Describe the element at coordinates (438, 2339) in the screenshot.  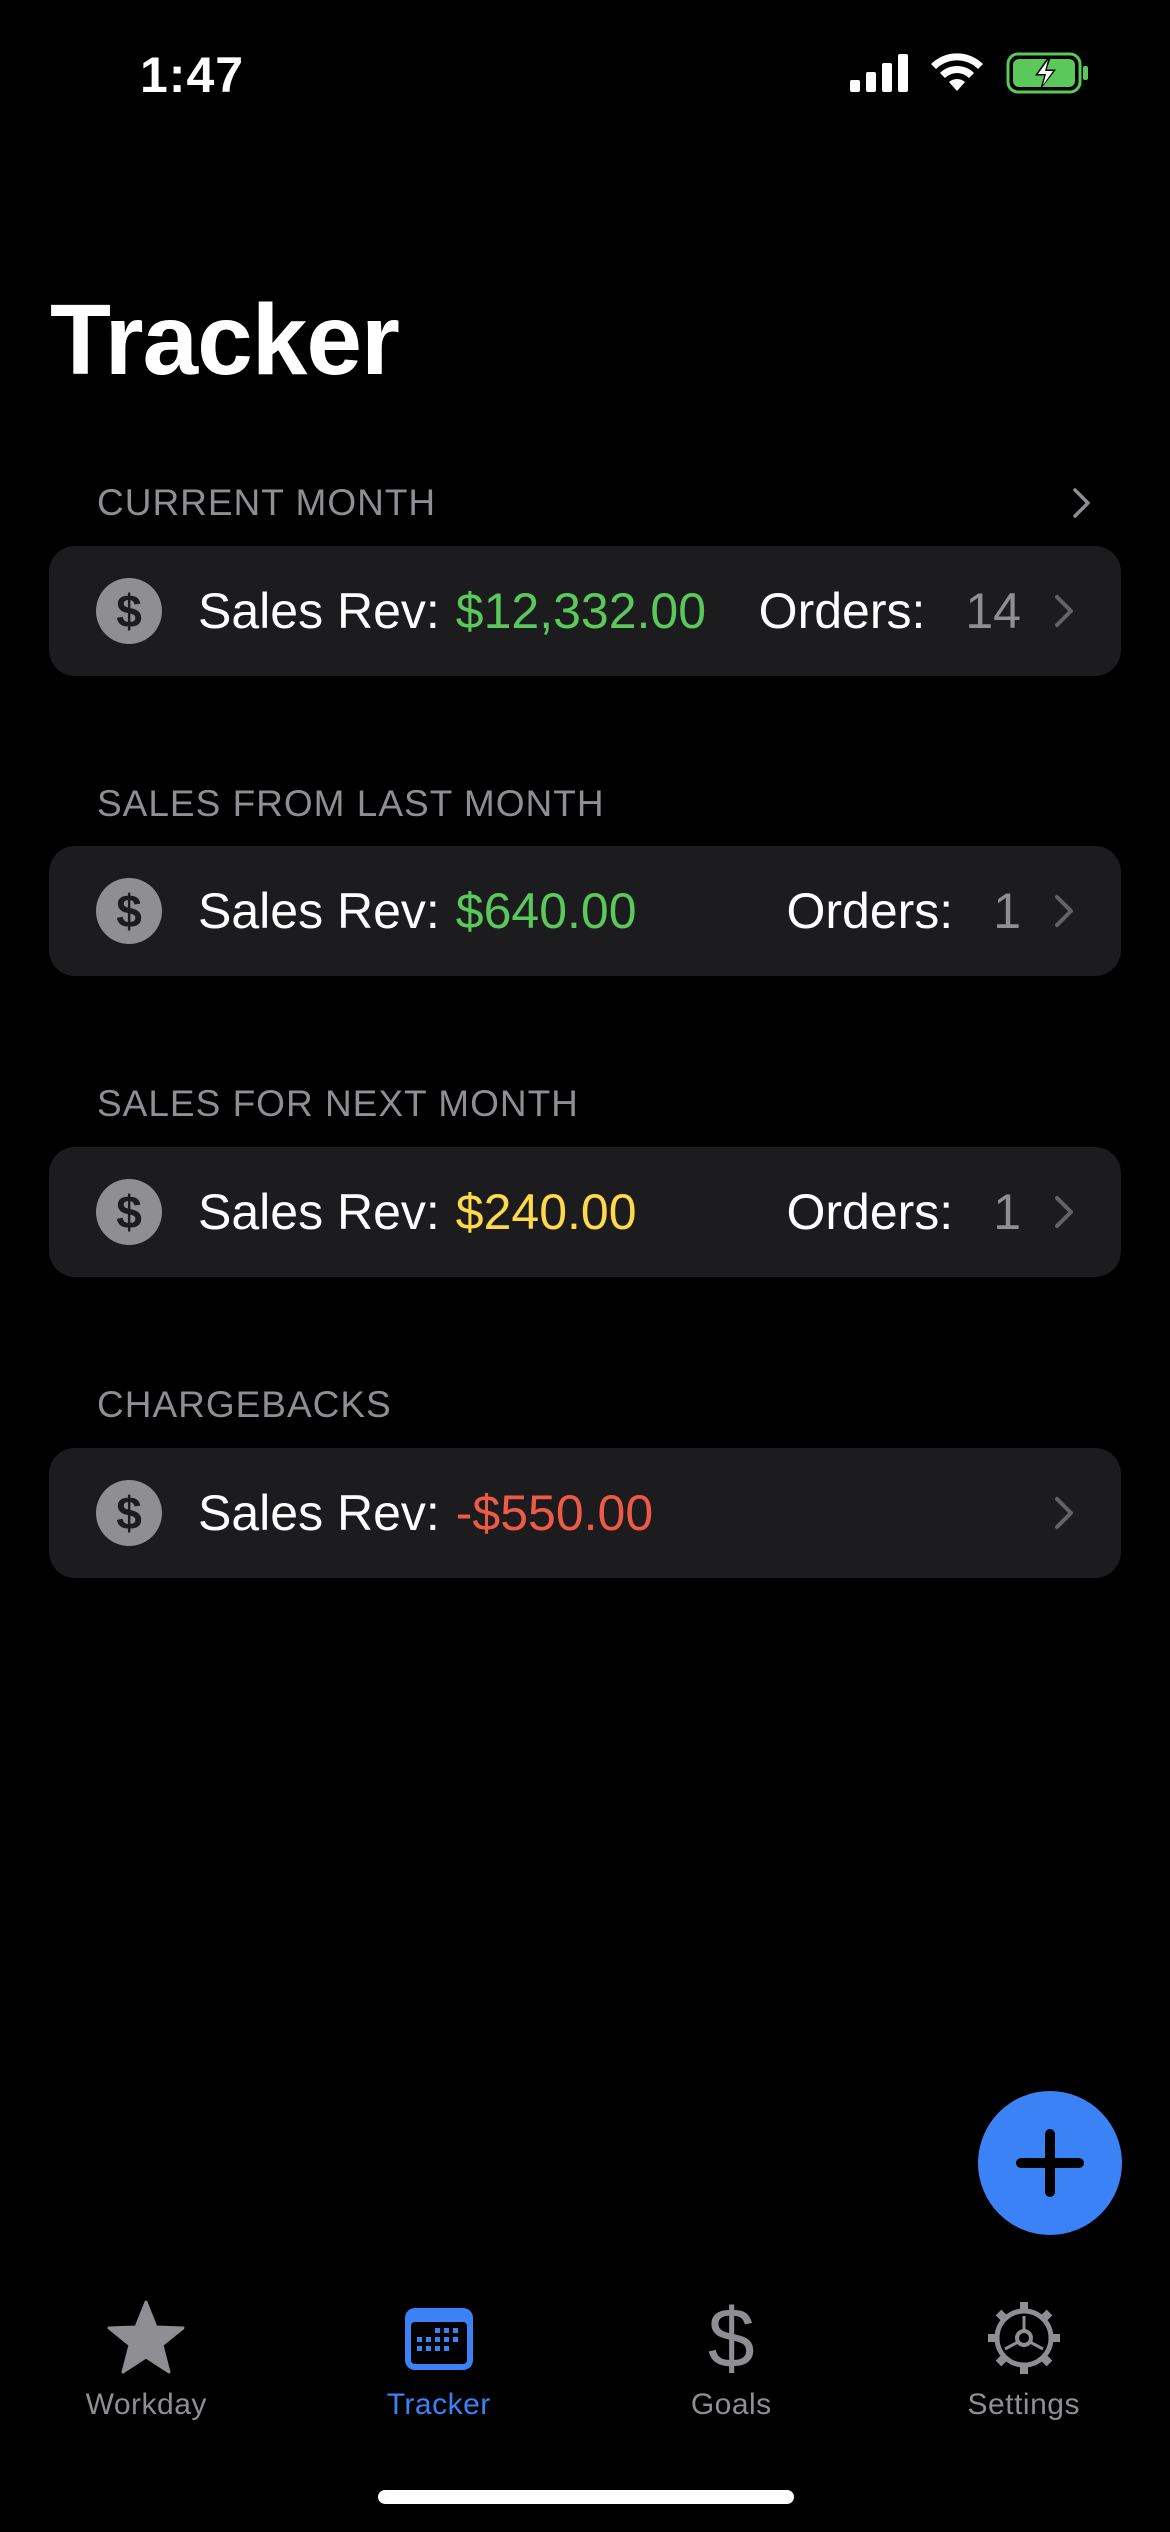
I see `calendar-icon` at that location.